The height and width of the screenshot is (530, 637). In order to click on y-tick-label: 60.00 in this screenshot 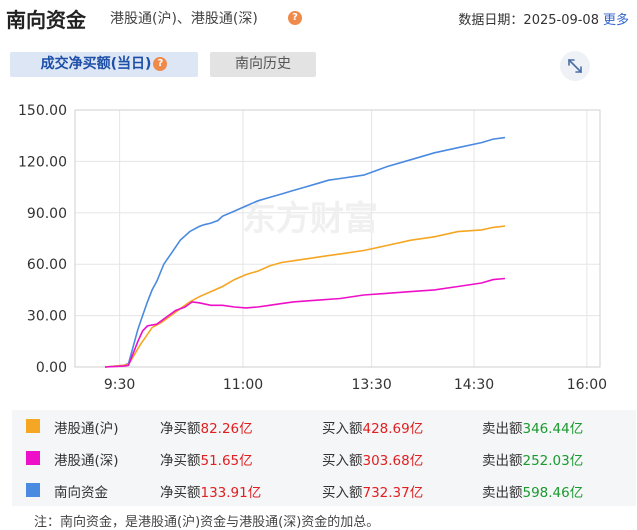, I will do `click(47, 265)`.